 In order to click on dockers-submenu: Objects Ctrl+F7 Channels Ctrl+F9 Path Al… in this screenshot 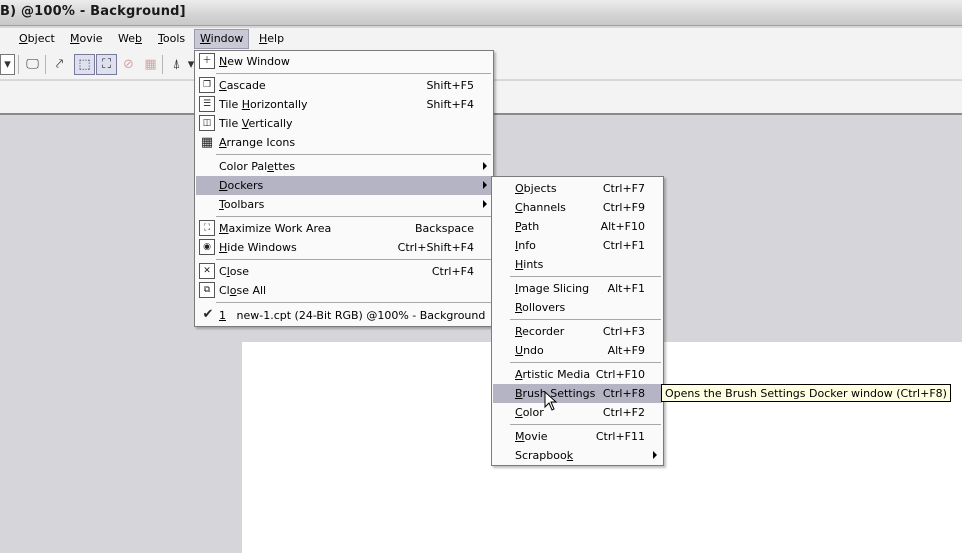, I will do `click(577, 321)`.